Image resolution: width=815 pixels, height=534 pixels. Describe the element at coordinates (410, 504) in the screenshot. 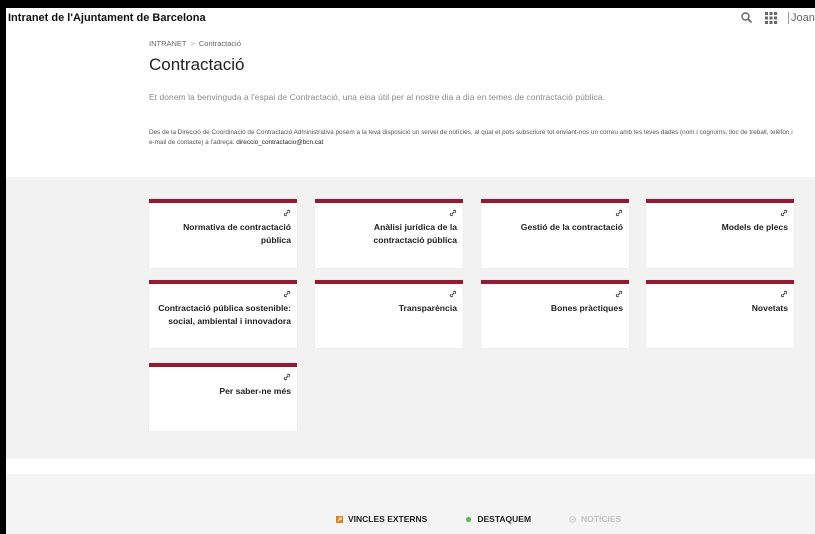

I see `footer-section: VINCLES EXTERNS DESTAQUEM NOTÍCIES` at that location.